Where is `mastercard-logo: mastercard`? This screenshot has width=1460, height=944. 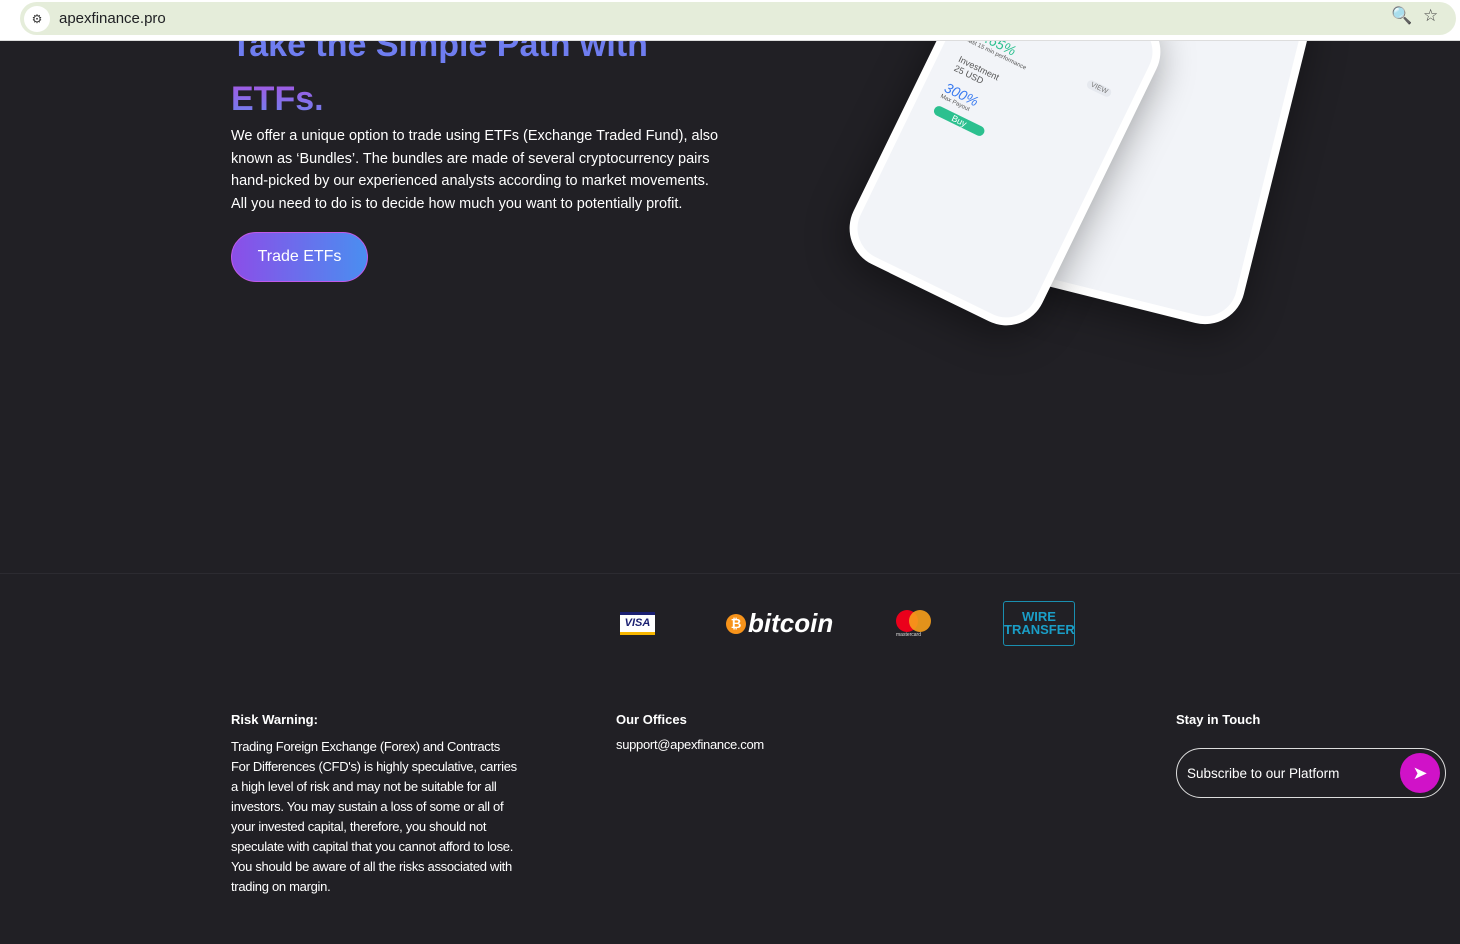
mastercard-logo: mastercard is located at coordinates (915, 625).